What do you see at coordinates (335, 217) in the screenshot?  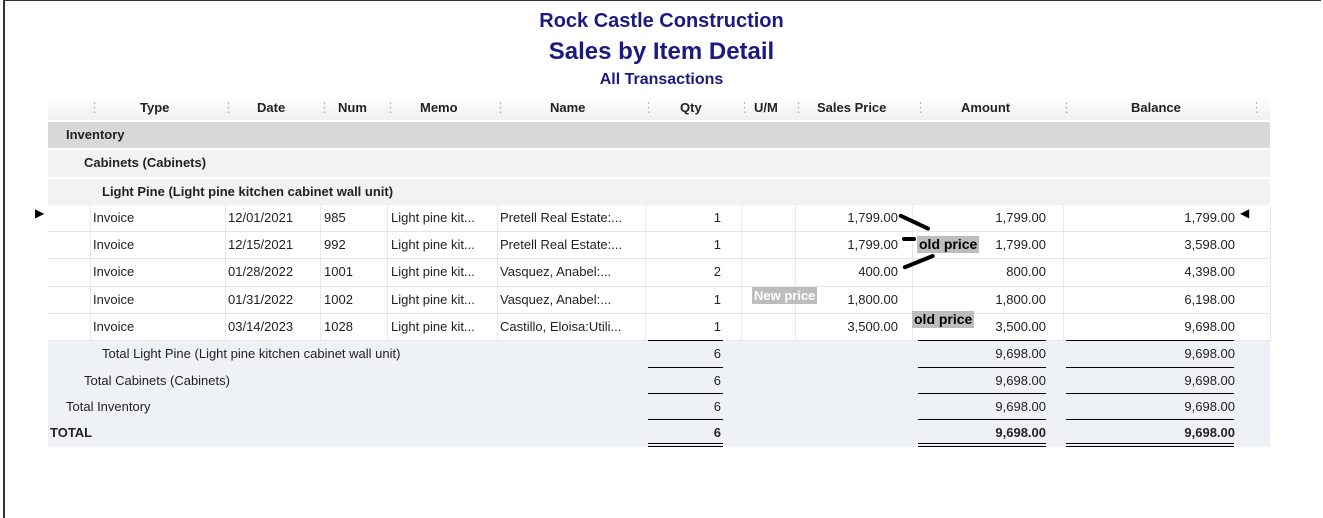 I see `cell-num: 985` at bounding box center [335, 217].